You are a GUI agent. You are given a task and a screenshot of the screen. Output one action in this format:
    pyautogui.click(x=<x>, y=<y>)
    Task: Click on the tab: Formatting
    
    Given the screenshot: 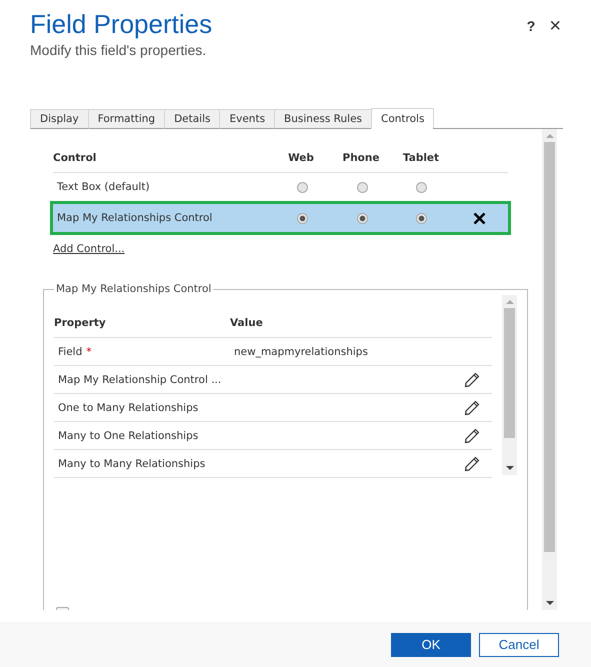 What is the action you would take?
    pyautogui.click(x=127, y=119)
    